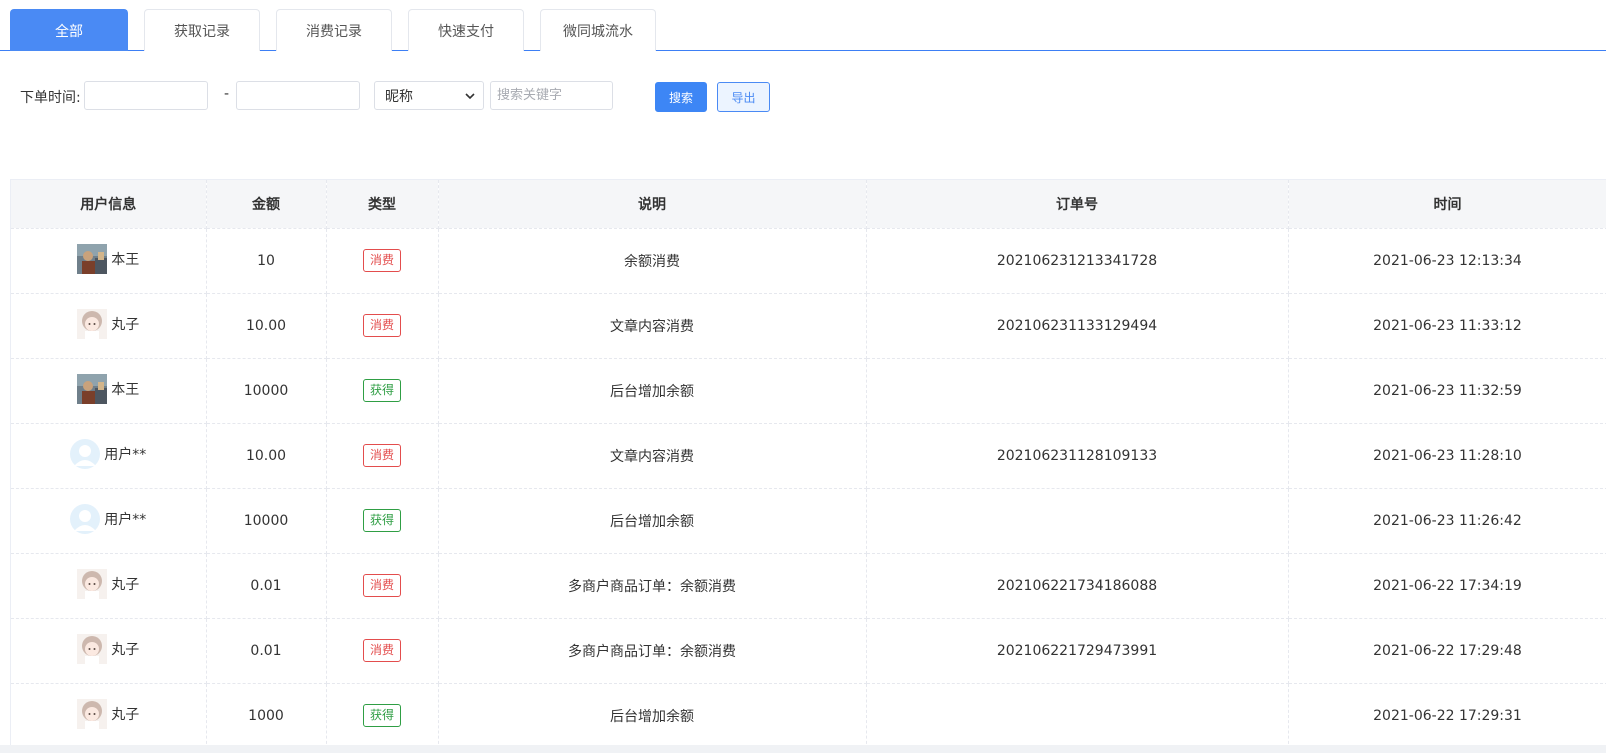 The width and height of the screenshot is (1606, 753). I want to click on amount-cell: 10, so click(266, 261).